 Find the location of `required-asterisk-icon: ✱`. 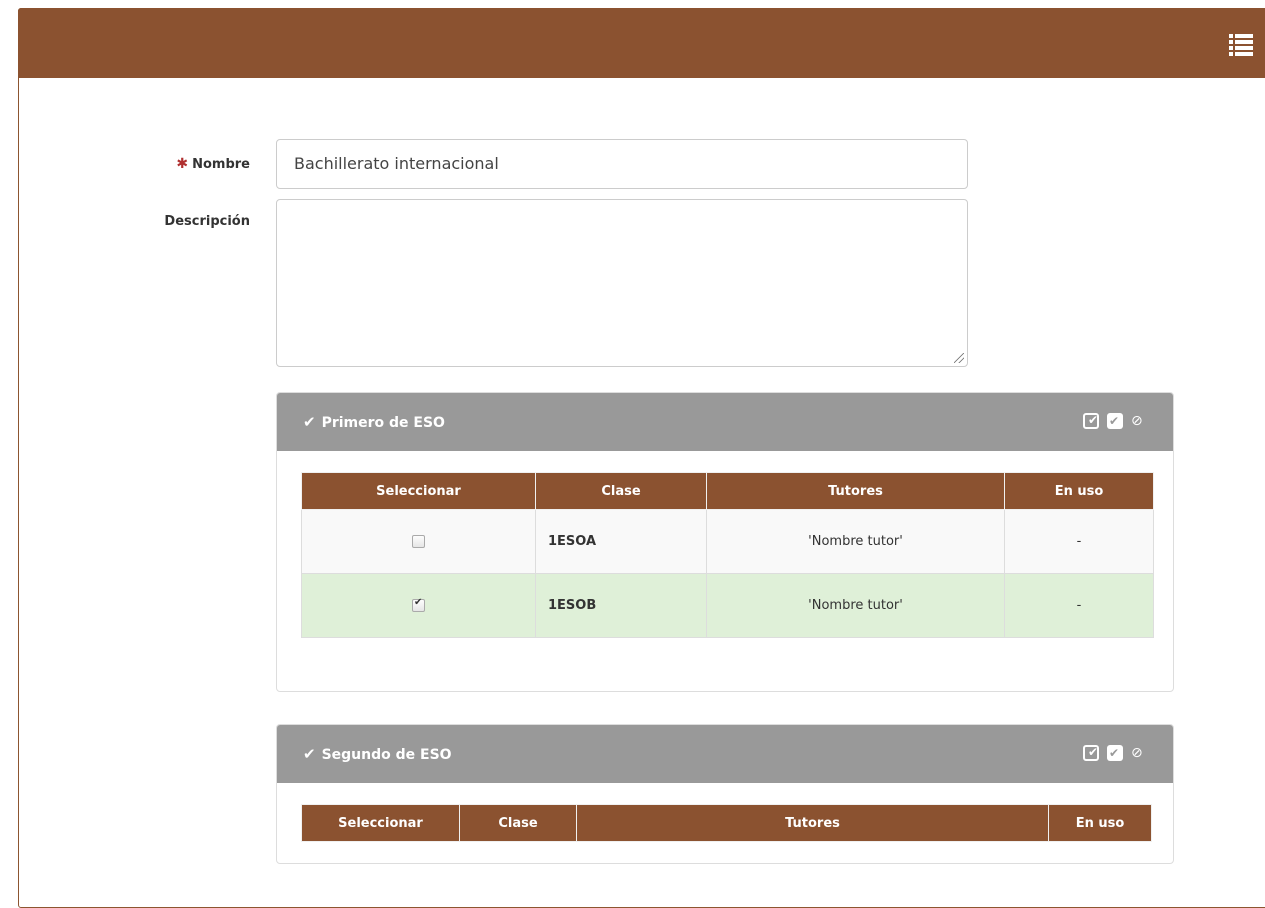

required-asterisk-icon: ✱ is located at coordinates (182, 164).